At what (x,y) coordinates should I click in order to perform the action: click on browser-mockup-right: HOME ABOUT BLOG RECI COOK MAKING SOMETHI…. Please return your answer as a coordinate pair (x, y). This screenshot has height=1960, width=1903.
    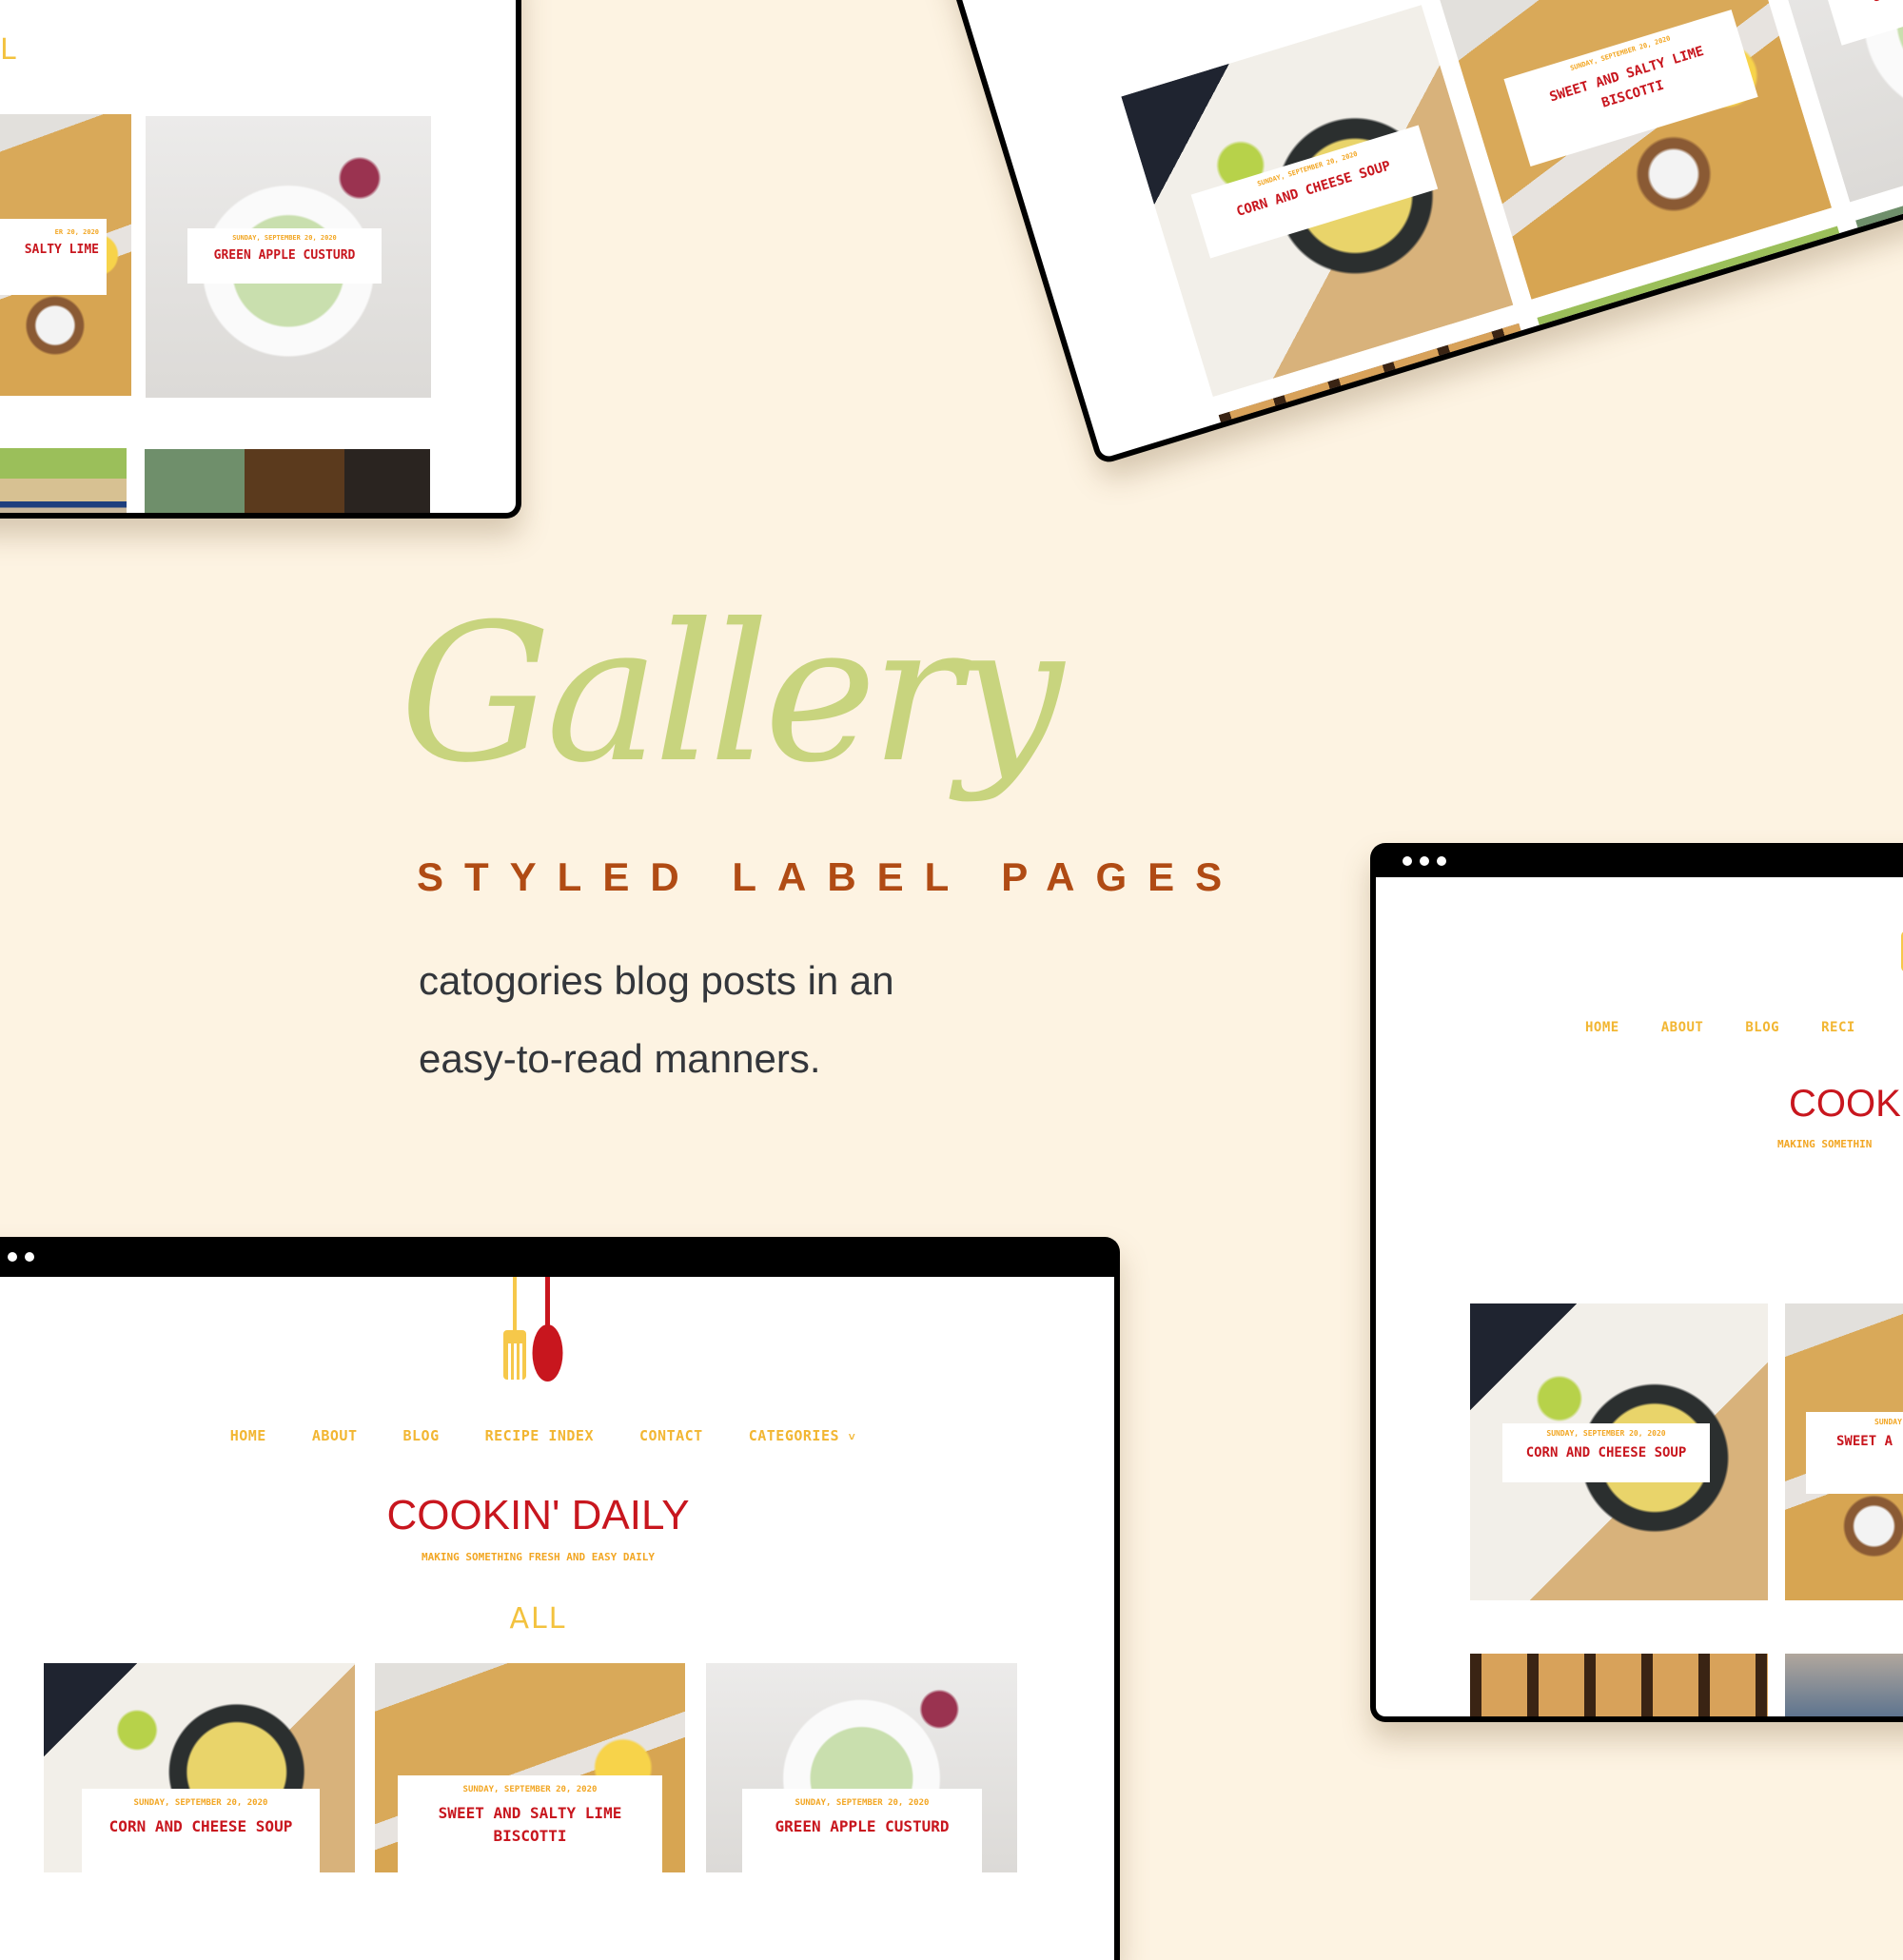
    Looking at the image, I should click on (1637, 1282).